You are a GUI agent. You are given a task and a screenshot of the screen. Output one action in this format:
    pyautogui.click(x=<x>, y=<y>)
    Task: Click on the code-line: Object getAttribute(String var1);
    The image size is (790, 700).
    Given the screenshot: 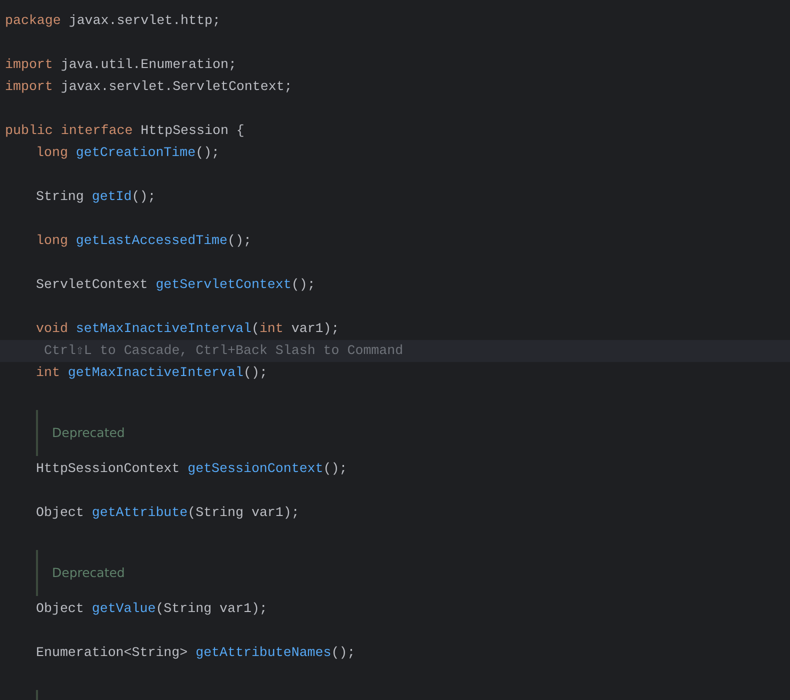 What is the action you would take?
    pyautogui.click(x=168, y=513)
    